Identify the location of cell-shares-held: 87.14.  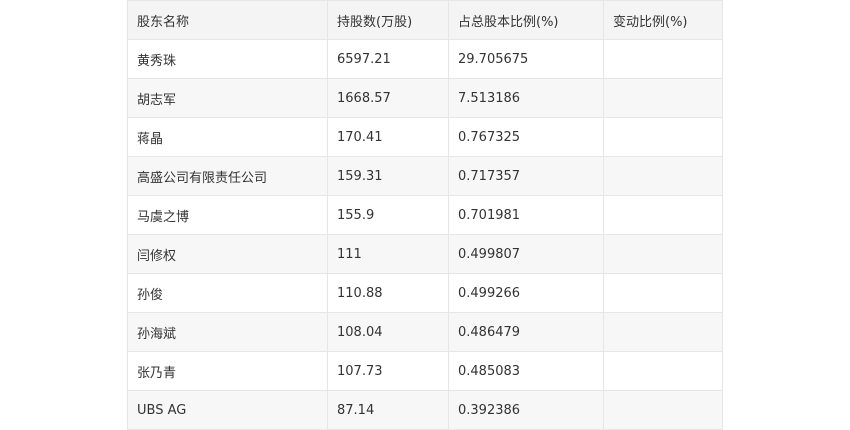
(388, 410).